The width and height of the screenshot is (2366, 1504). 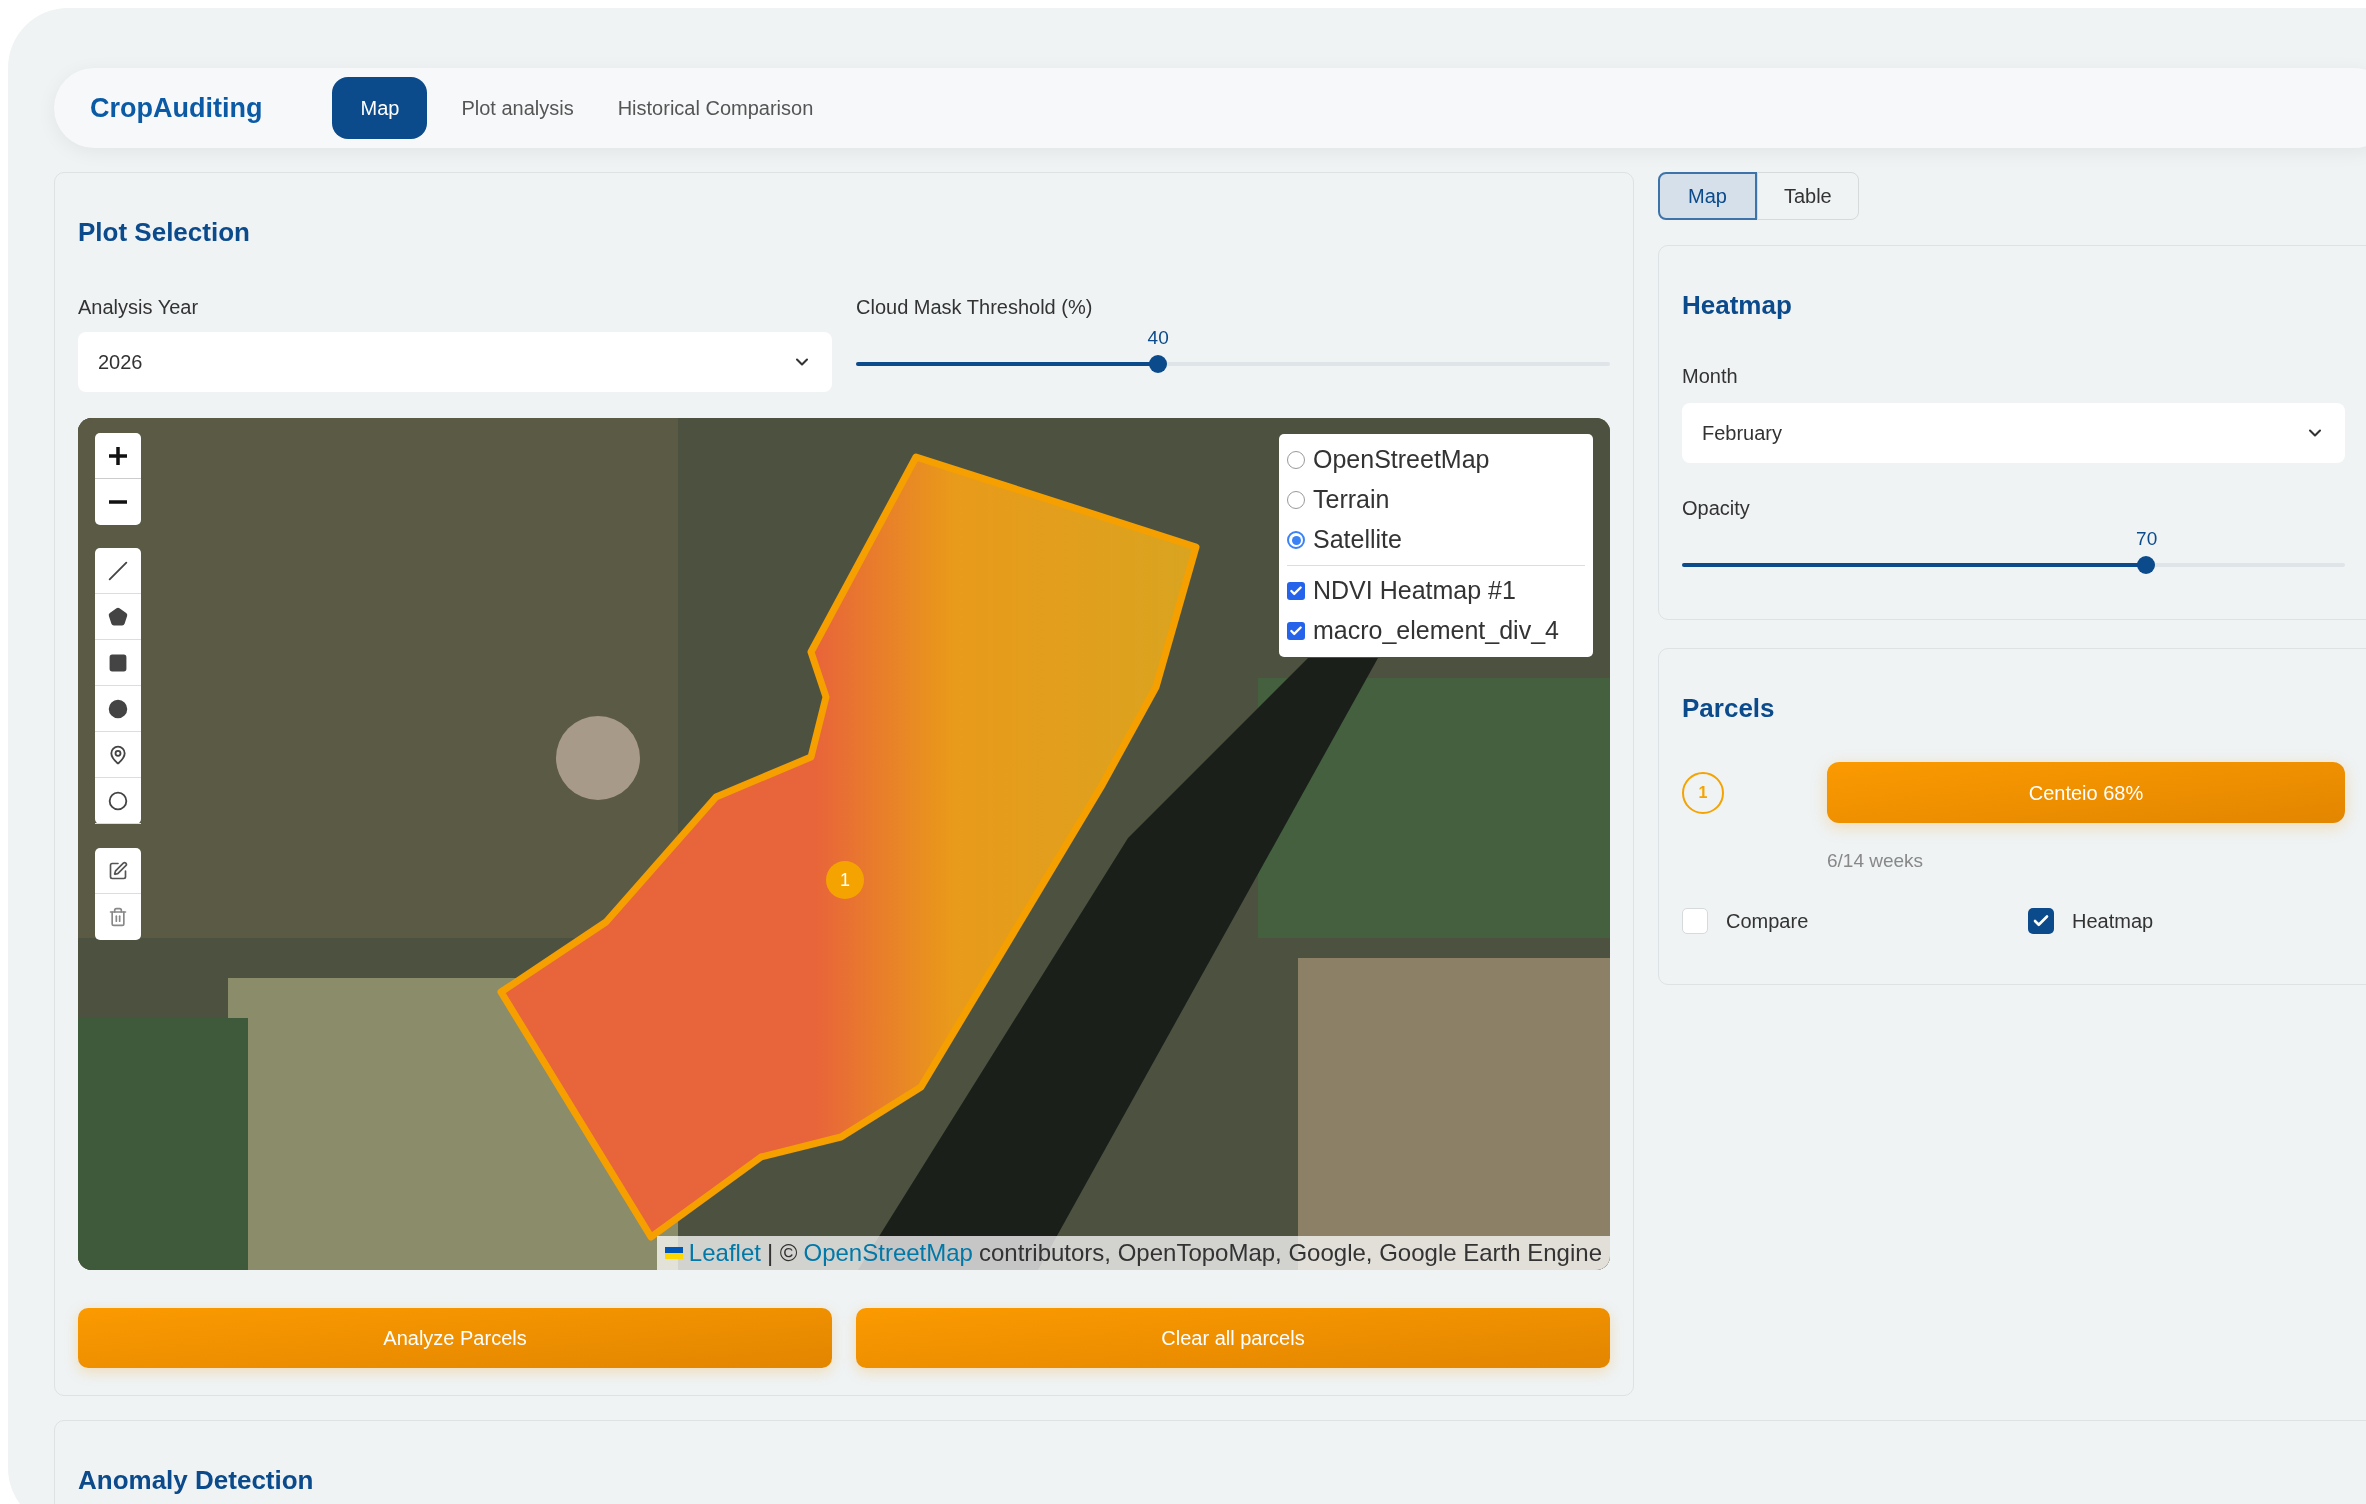 I want to click on view-tab: Table, so click(x=1807, y=196).